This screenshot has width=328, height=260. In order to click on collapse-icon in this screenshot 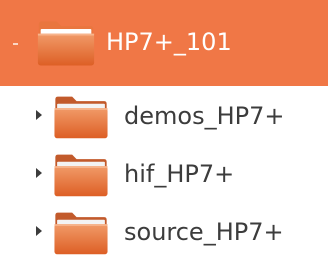, I will do `click(15, 44)`.